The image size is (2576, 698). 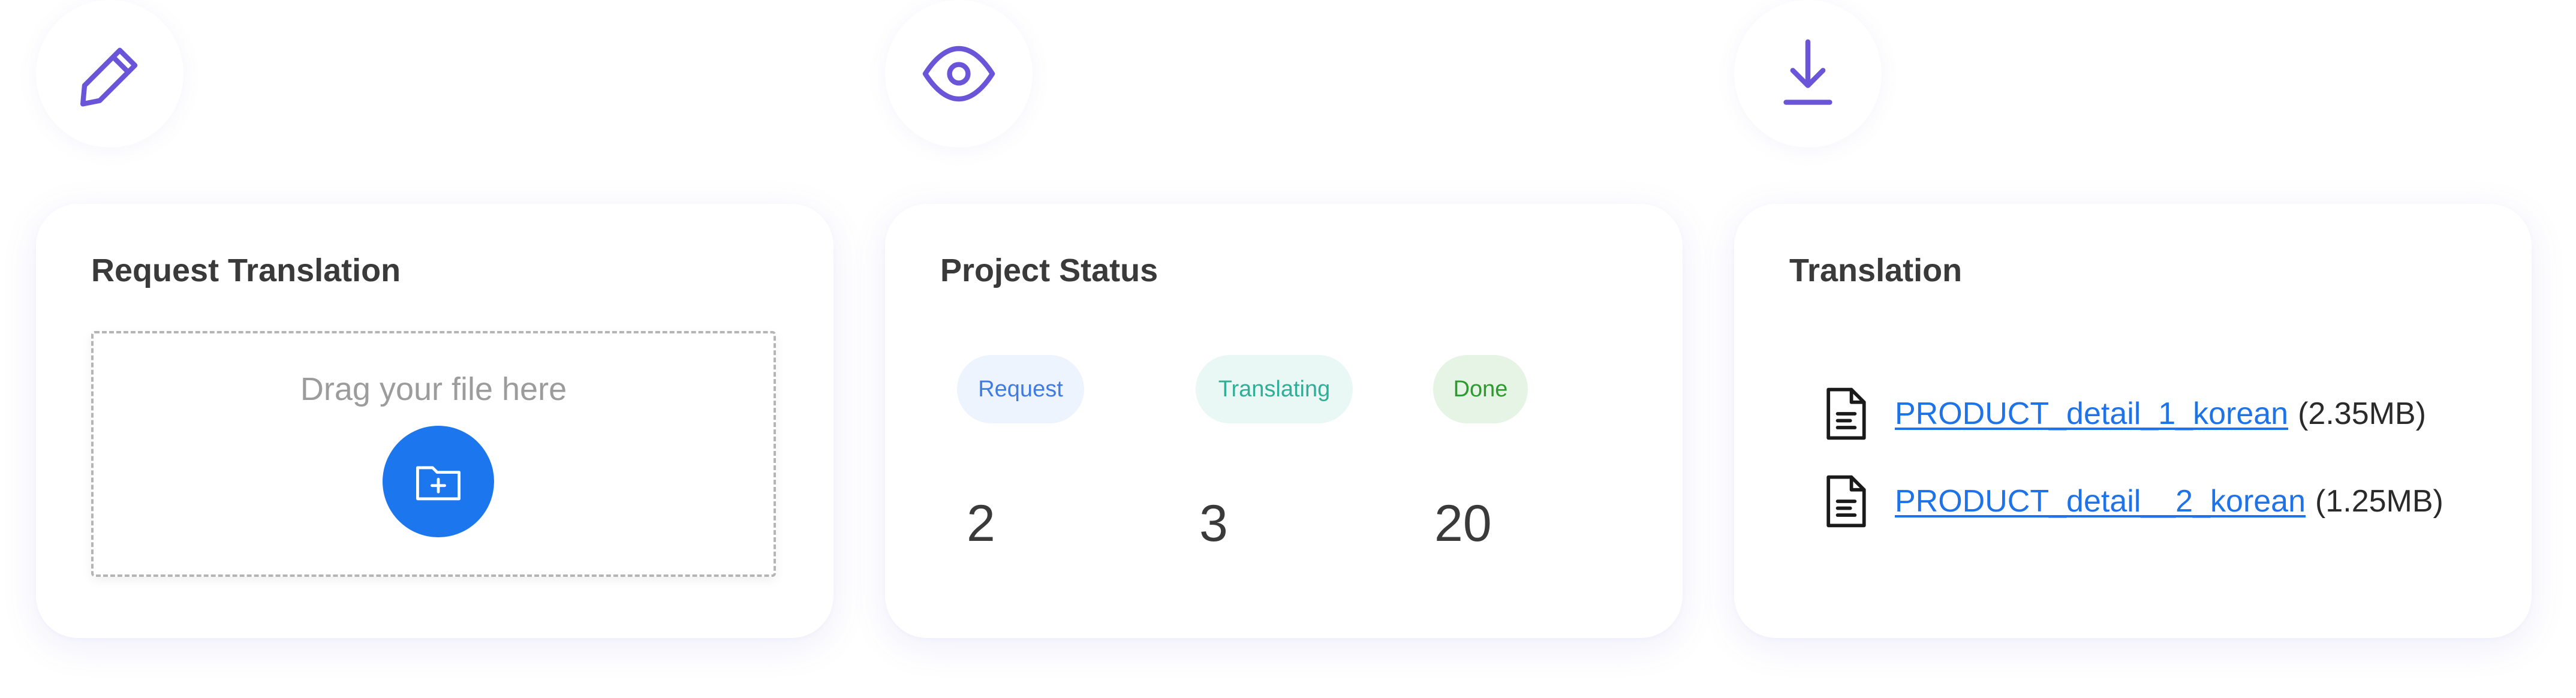 What do you see at coordinates (1274, 389) in the screenshot?
I see `status-badge-translating: Translating` at bounding box center [1274, 389].